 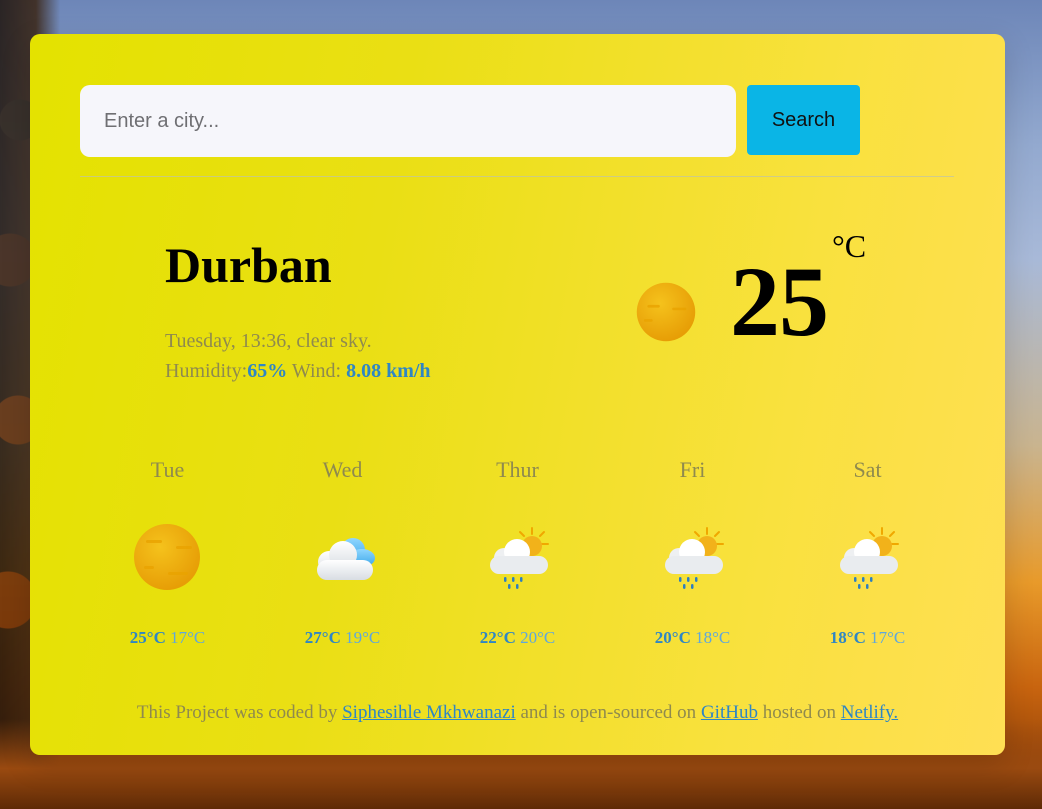 I want to click on temperature-unit-toggle: °C, so click(x=849, y=246).